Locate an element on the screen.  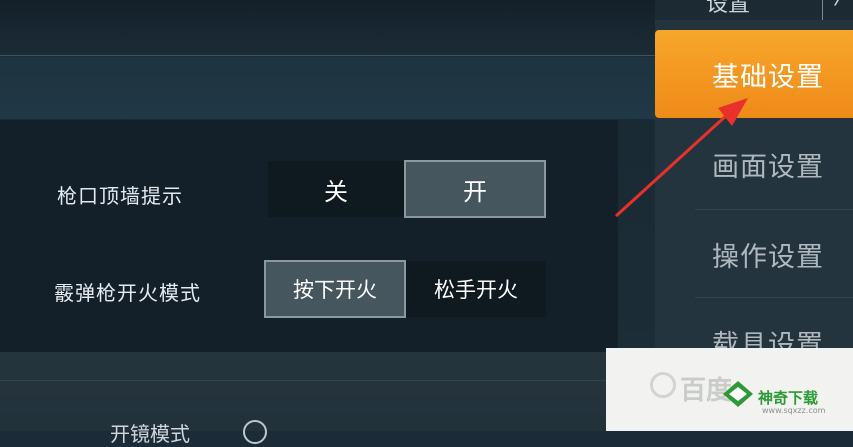
watermark-url: www.sqxzz.com is located at coordinates (794, 410).